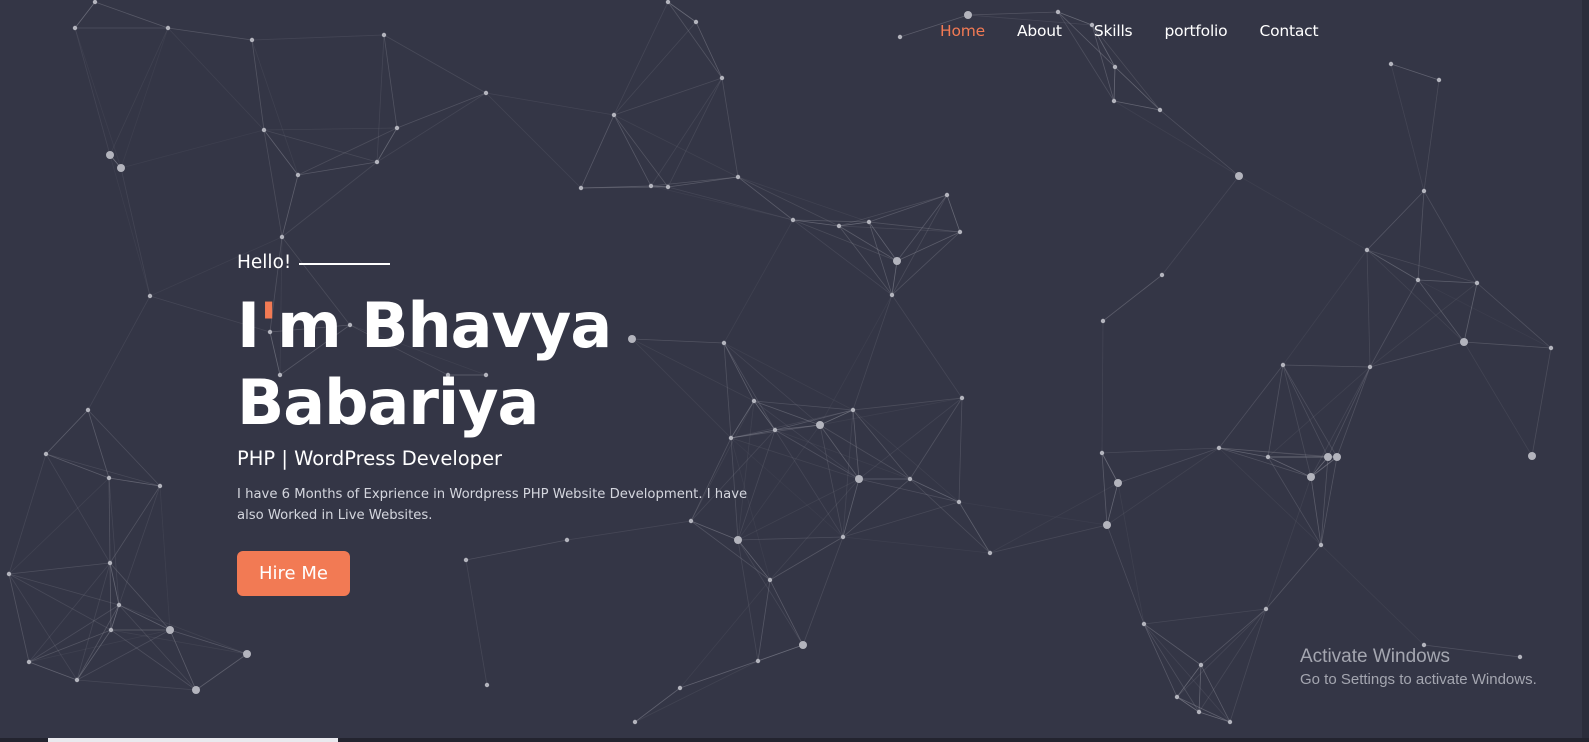  I want to click on nav-about: About, so click(1039, 31).